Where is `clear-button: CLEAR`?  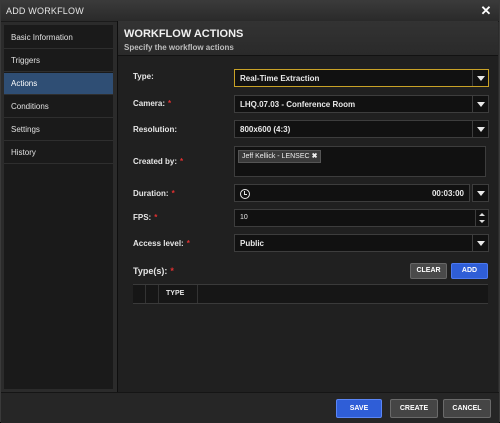 clear-button: CLEAR is located at coordinates (428, 271).